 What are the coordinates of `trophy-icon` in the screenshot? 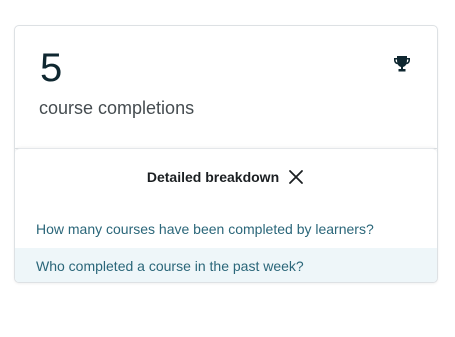 It's located at (402, 64).